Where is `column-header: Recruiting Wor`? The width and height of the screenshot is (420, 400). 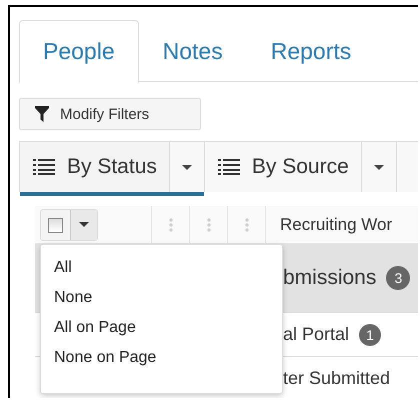 column-header: Recruiting Wor is located at coordinates (329, 224).